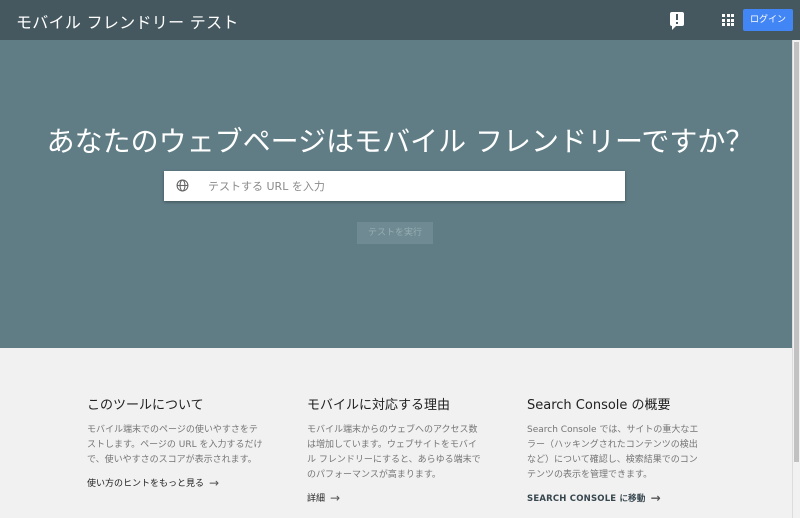 This screenshot has width=800, height=518. Describe the element at coordinates (176, 483) in the screenshot. I see `more-tips-link: 使い方のヒントをもっと見る →` at that location.